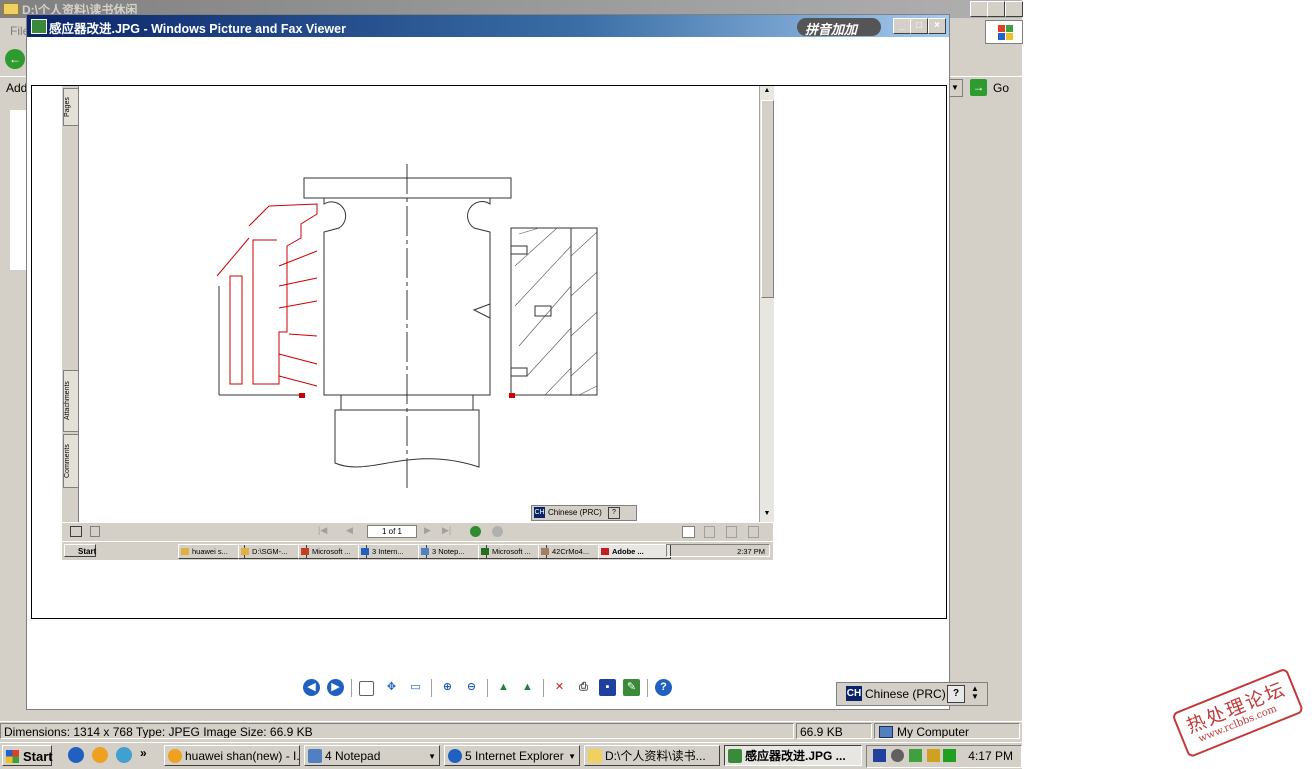 The width and height of the screenshot is (1314, 769). Describe the element at coordinates (391, 687) in the screenshot. I see `actual-size-icon: ✥` at that location.